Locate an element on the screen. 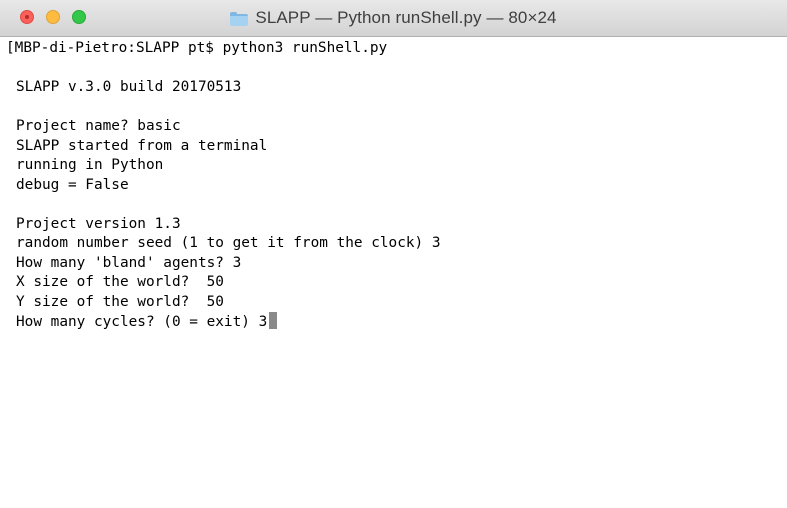 This screenshot has width=787, height=508. terminal-line-started: SLAPP started from a terminal is located at coordinates (142, 145).